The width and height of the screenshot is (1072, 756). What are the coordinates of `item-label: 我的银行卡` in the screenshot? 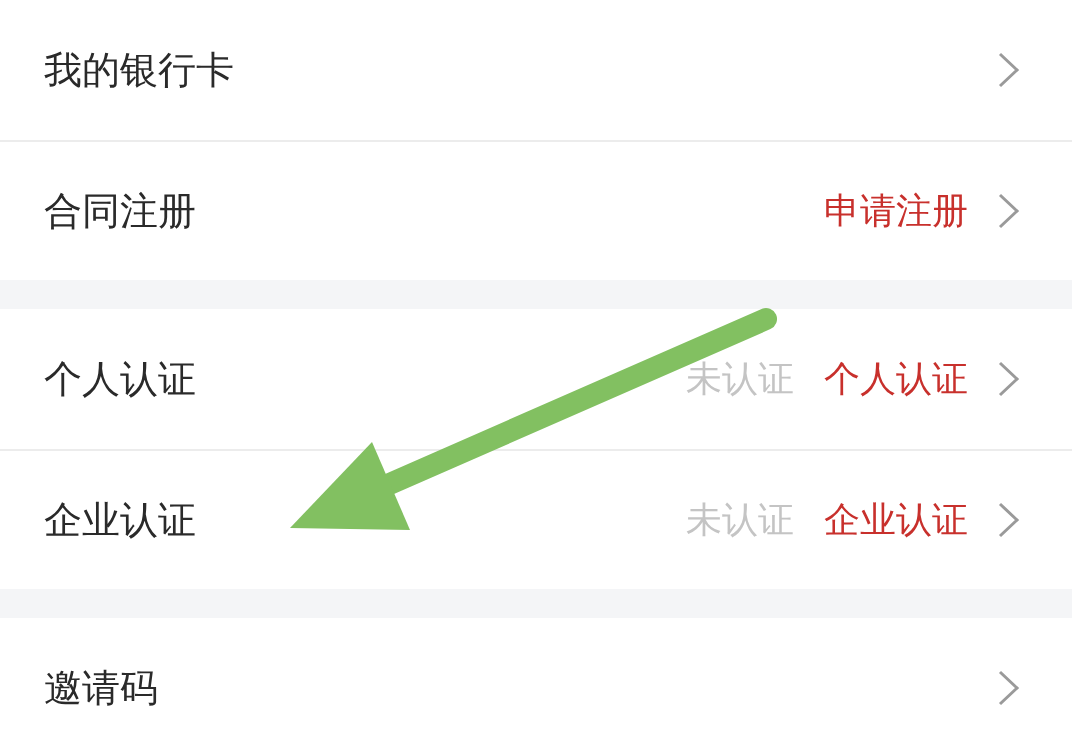 It's located at (139, 70).